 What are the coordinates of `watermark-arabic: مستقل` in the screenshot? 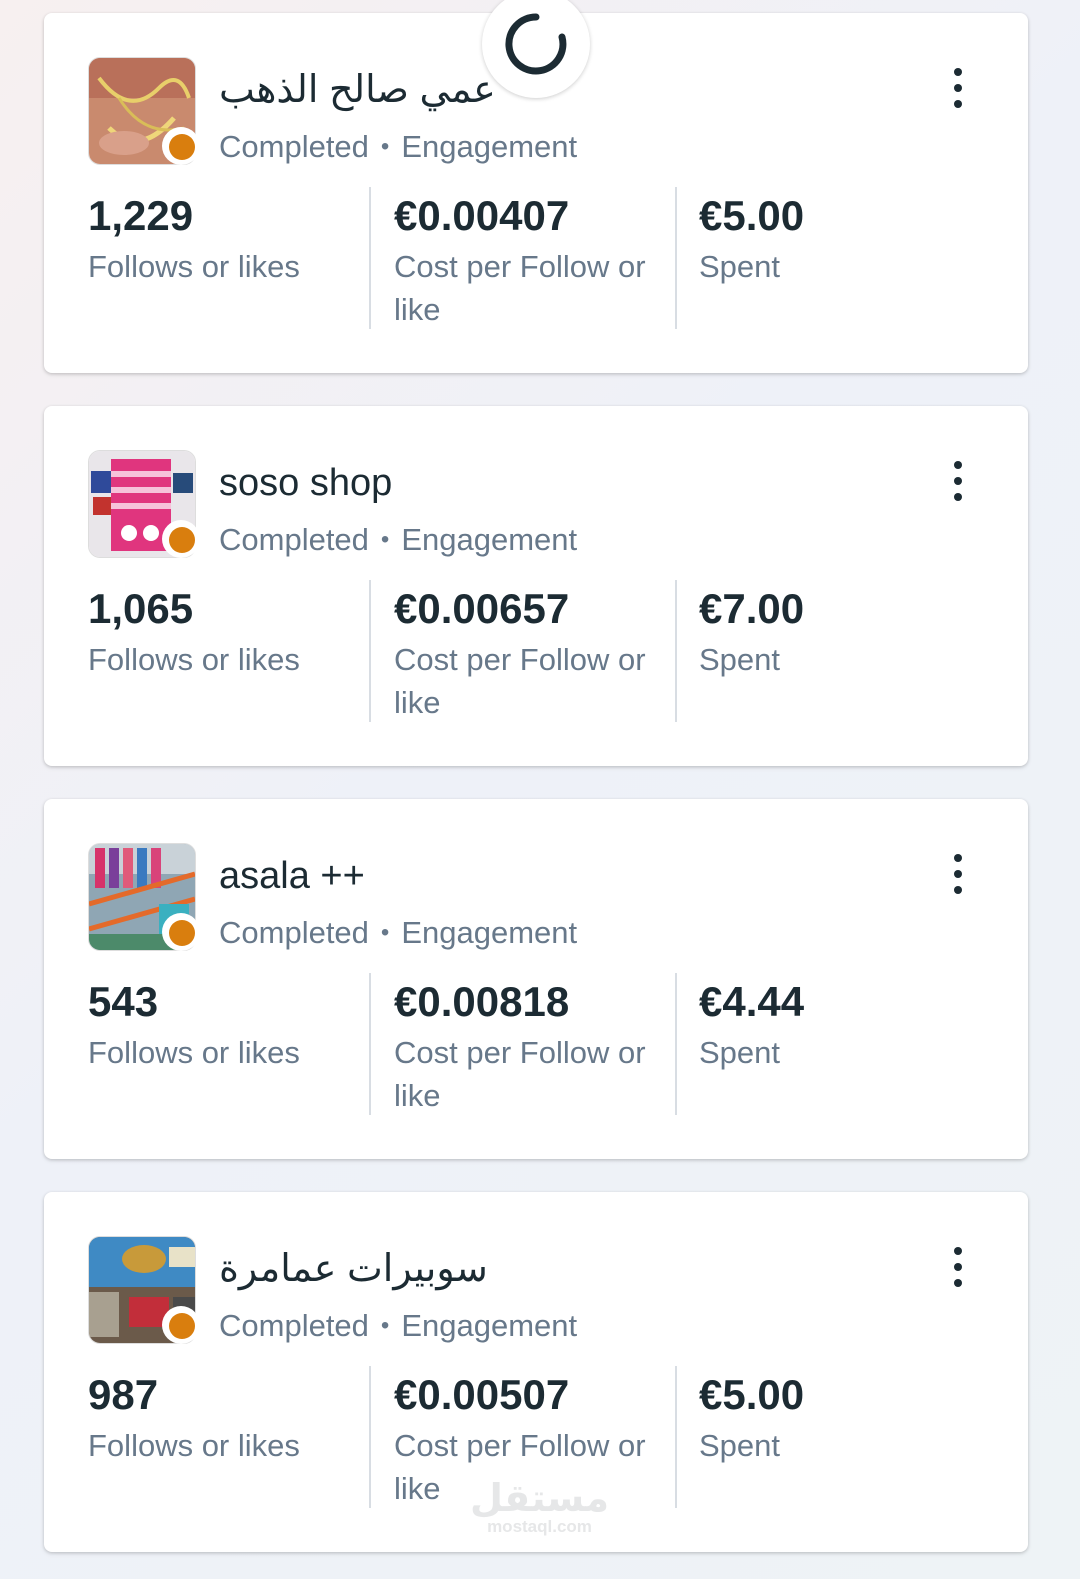 It's located at (539, 1498).